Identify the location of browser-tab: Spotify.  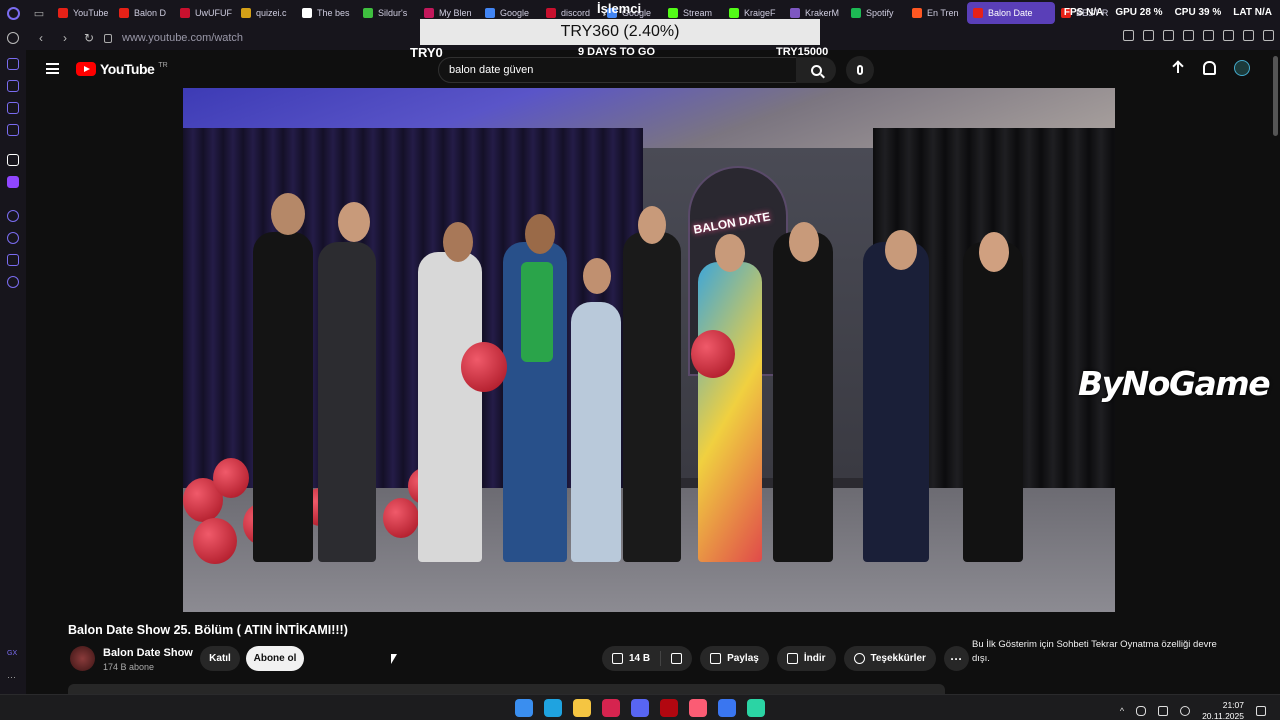
(875, 13).